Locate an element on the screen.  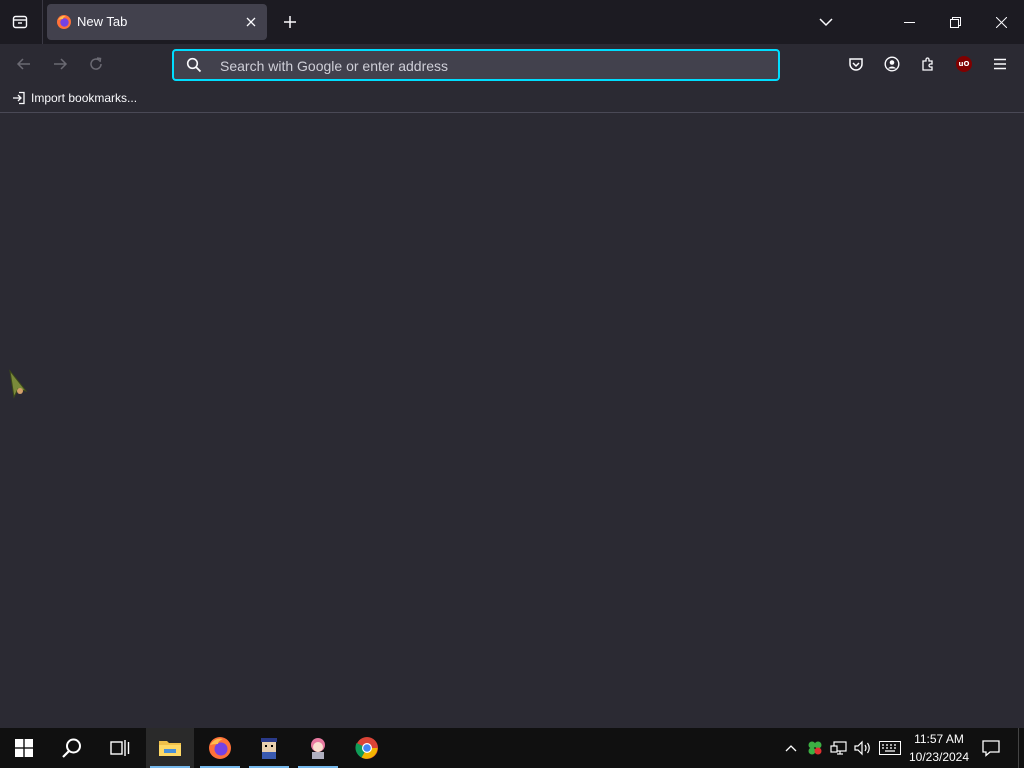
import-icon is located at coordinates (19, 98).